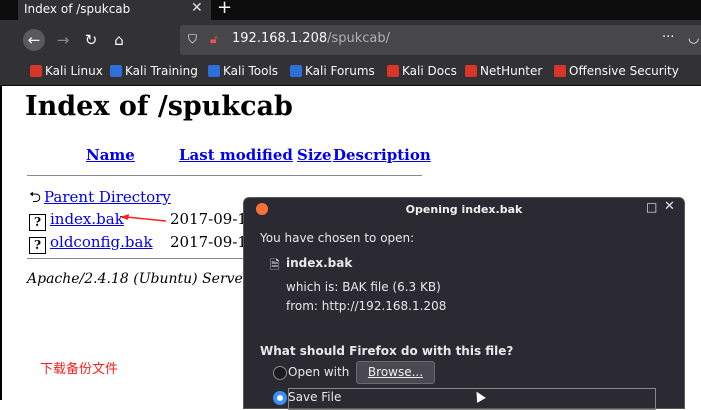 Image resolution: width=701 pixels, height=410 pixels. I want to click on bookmark-kali-linux: Kali Linux, so click(66, 71).